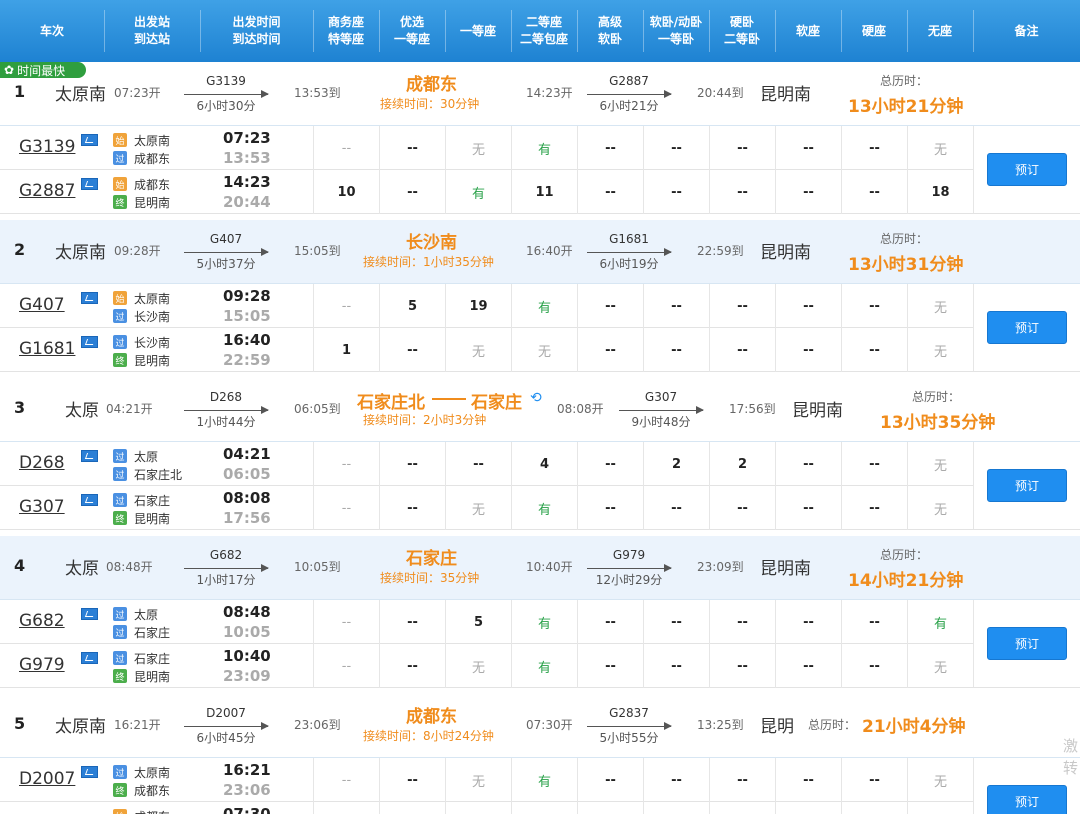 Image resolution: width=1080 pixels, height=814 pixels. What do you see at coordinates (226, 106) in the screenshot?
I see `leg1-duration: 6小时30分` at bounding box center [226, 106].